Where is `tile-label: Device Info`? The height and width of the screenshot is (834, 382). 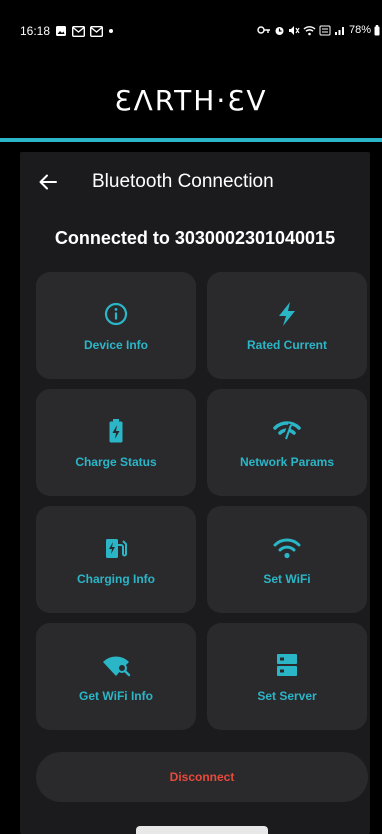 tile-label: Device Info is located at coordinates (116, 344).